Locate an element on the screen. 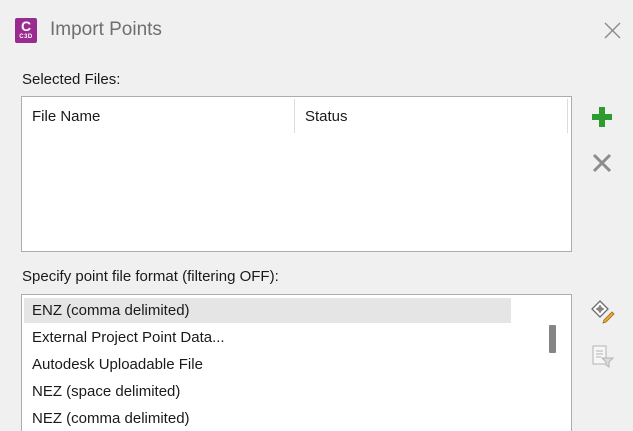 The width and height of the screenshot is (633, 431). table-header: File Name Status is located at coordinates (296, 117).